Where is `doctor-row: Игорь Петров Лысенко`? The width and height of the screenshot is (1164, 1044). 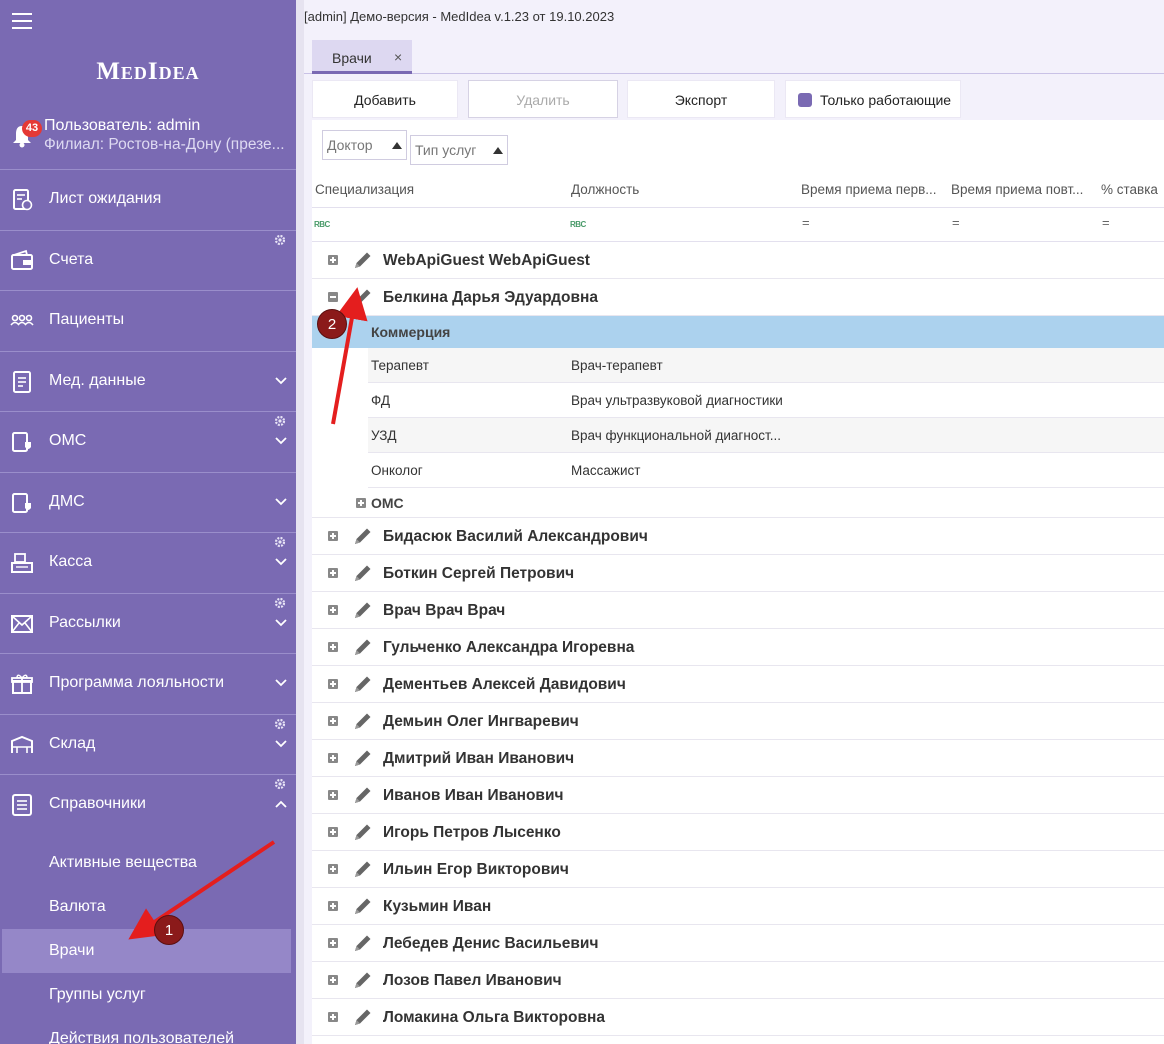
doctor-row: Игорь Петров Лысенко is located at coordinates (738, 832).